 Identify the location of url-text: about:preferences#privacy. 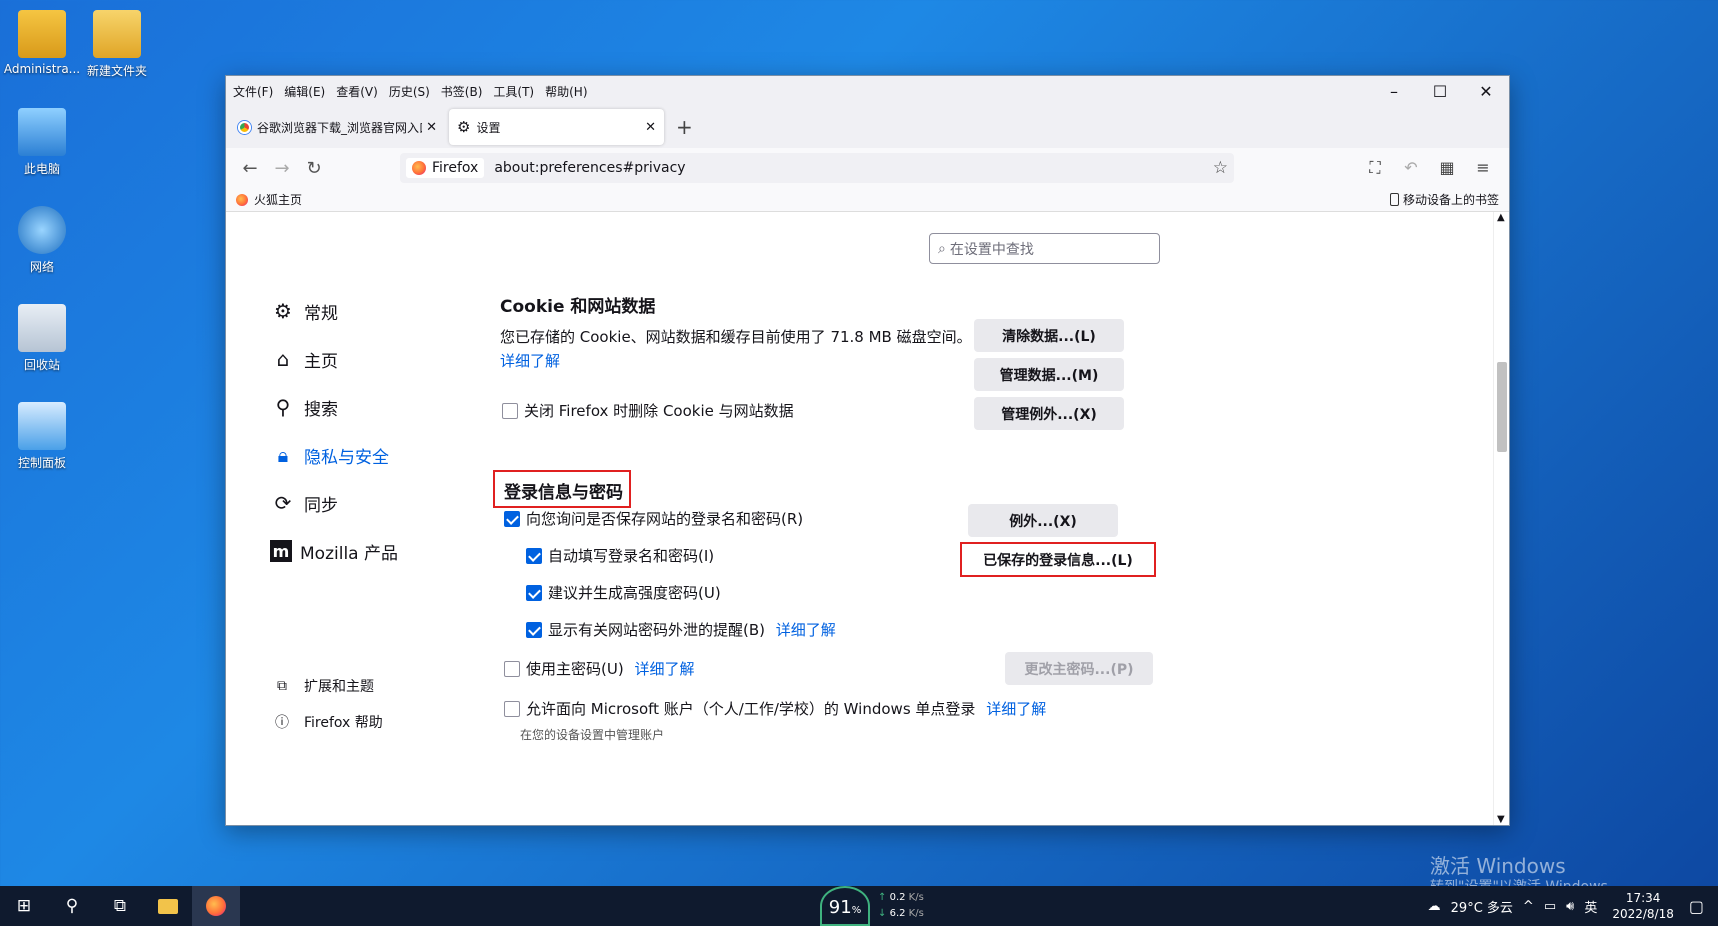
(589, 168).